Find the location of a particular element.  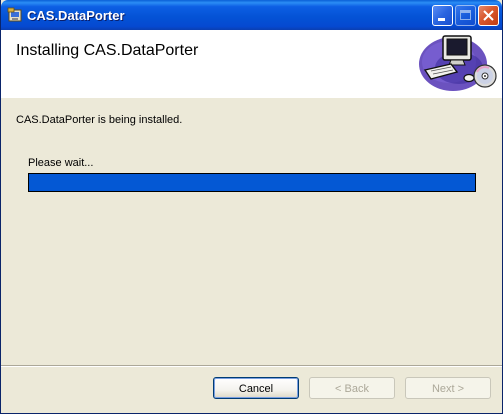

maximize-icon is located at coordinates (465, 15).